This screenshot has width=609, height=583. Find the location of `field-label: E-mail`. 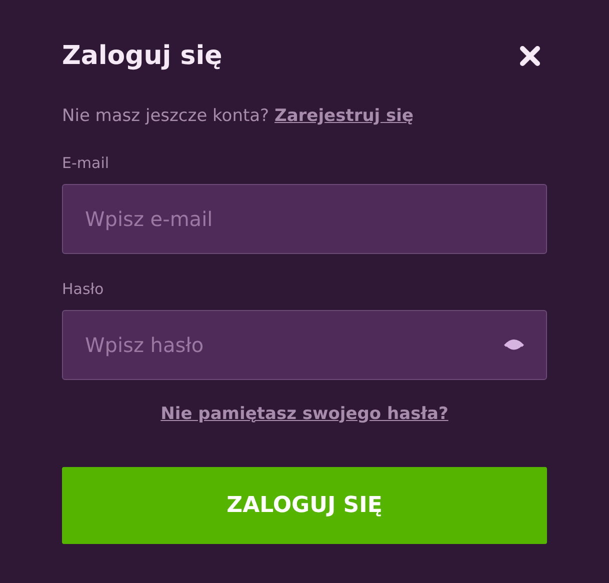

field-label: E-mail is located at coordinates (86, 162).